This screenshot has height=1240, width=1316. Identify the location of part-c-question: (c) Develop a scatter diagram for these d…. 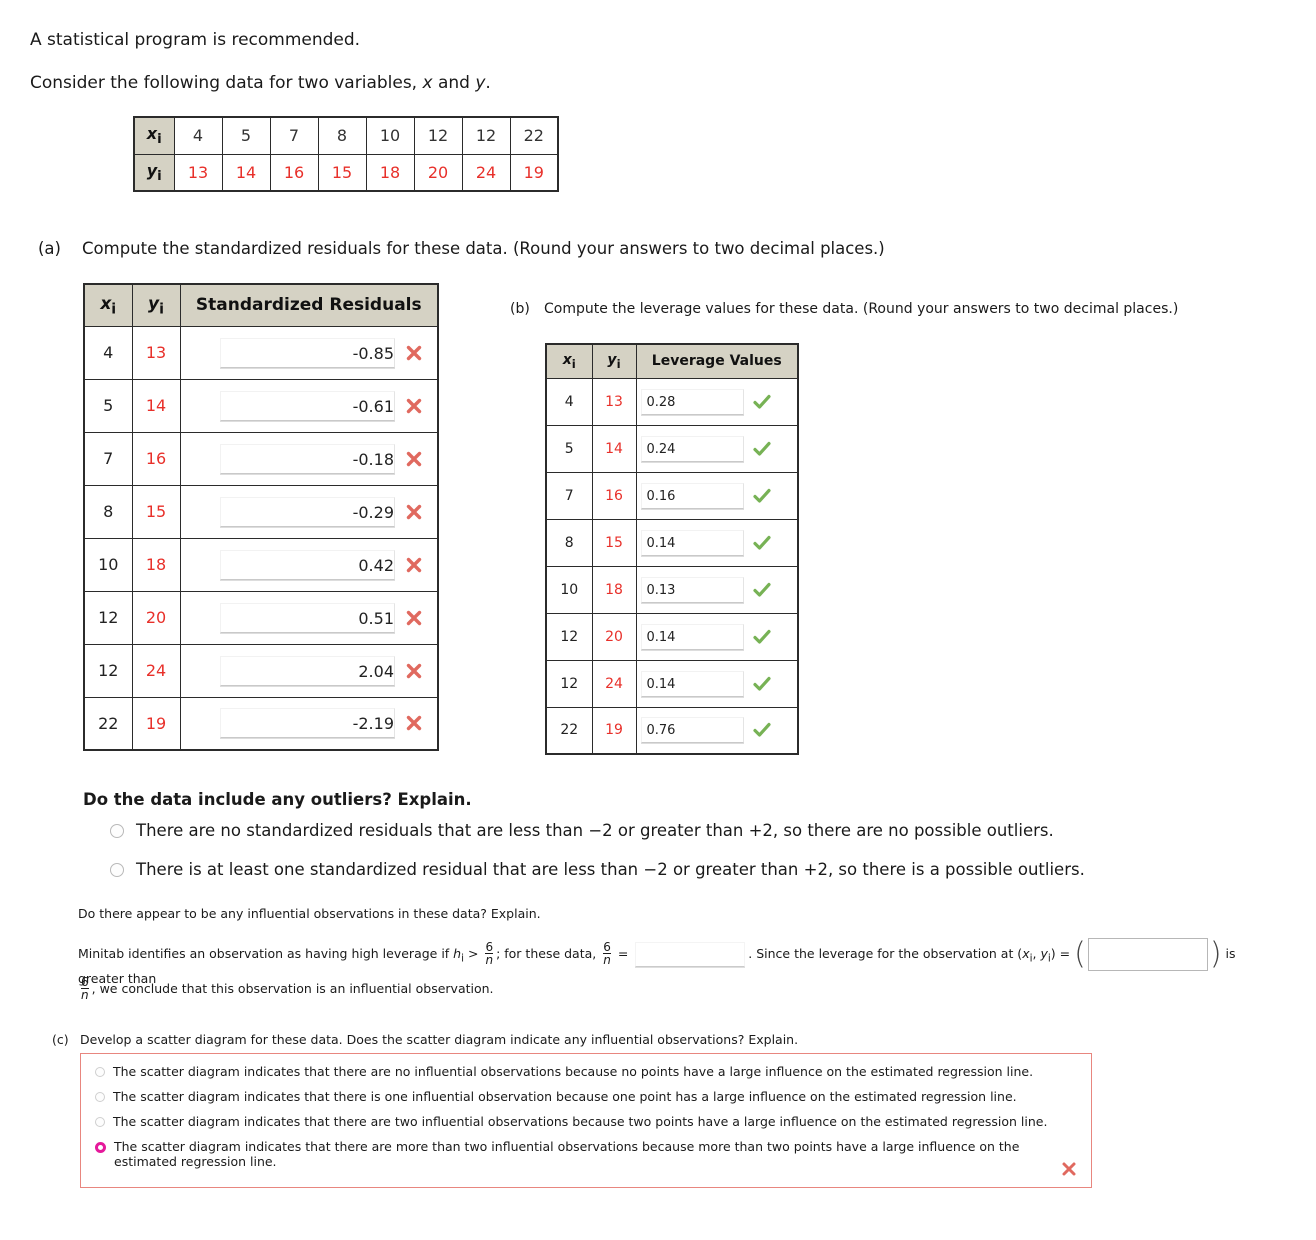
(425, 1039).